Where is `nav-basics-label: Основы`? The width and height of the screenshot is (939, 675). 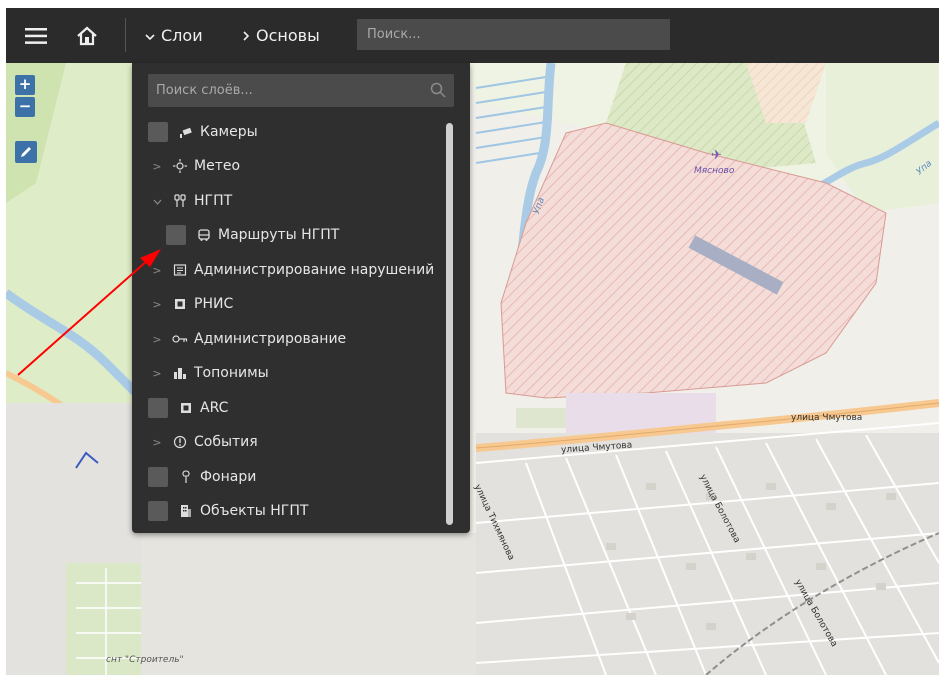
nav-basics-label: Основы is located at coordinates (288, 35).